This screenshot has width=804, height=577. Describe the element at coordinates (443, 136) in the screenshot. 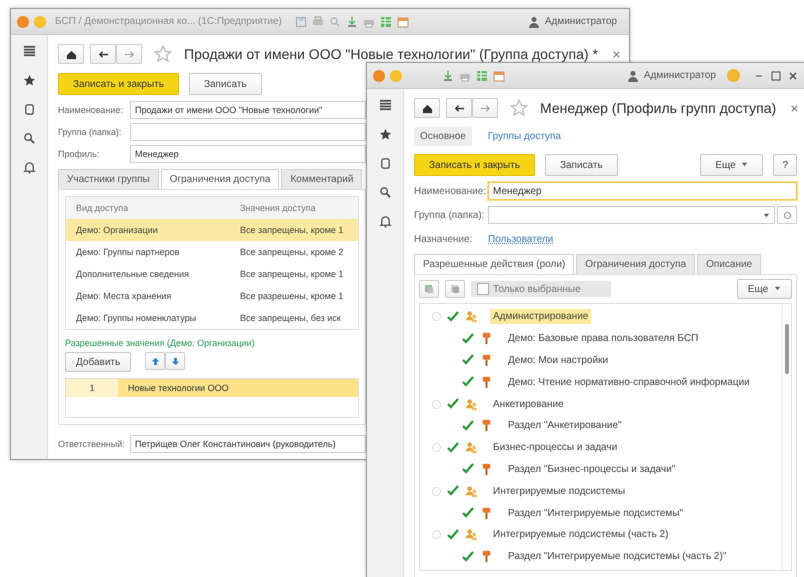

I see `section-link: Основное` at that location.